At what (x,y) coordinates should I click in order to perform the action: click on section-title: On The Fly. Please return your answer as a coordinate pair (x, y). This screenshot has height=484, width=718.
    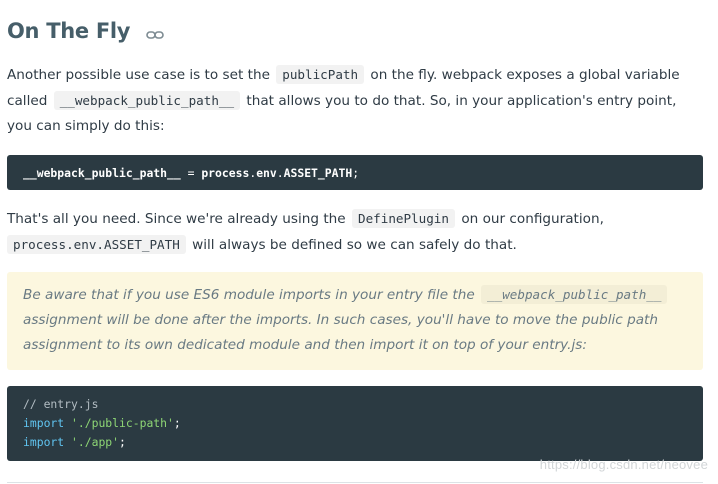
    Looking at the image, I should click on (69, 31).